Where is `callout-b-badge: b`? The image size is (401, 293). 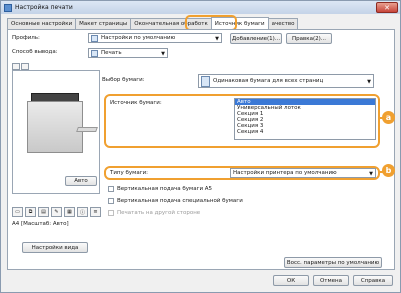
callout-b-badge: b is located at coordinates (388, 170).